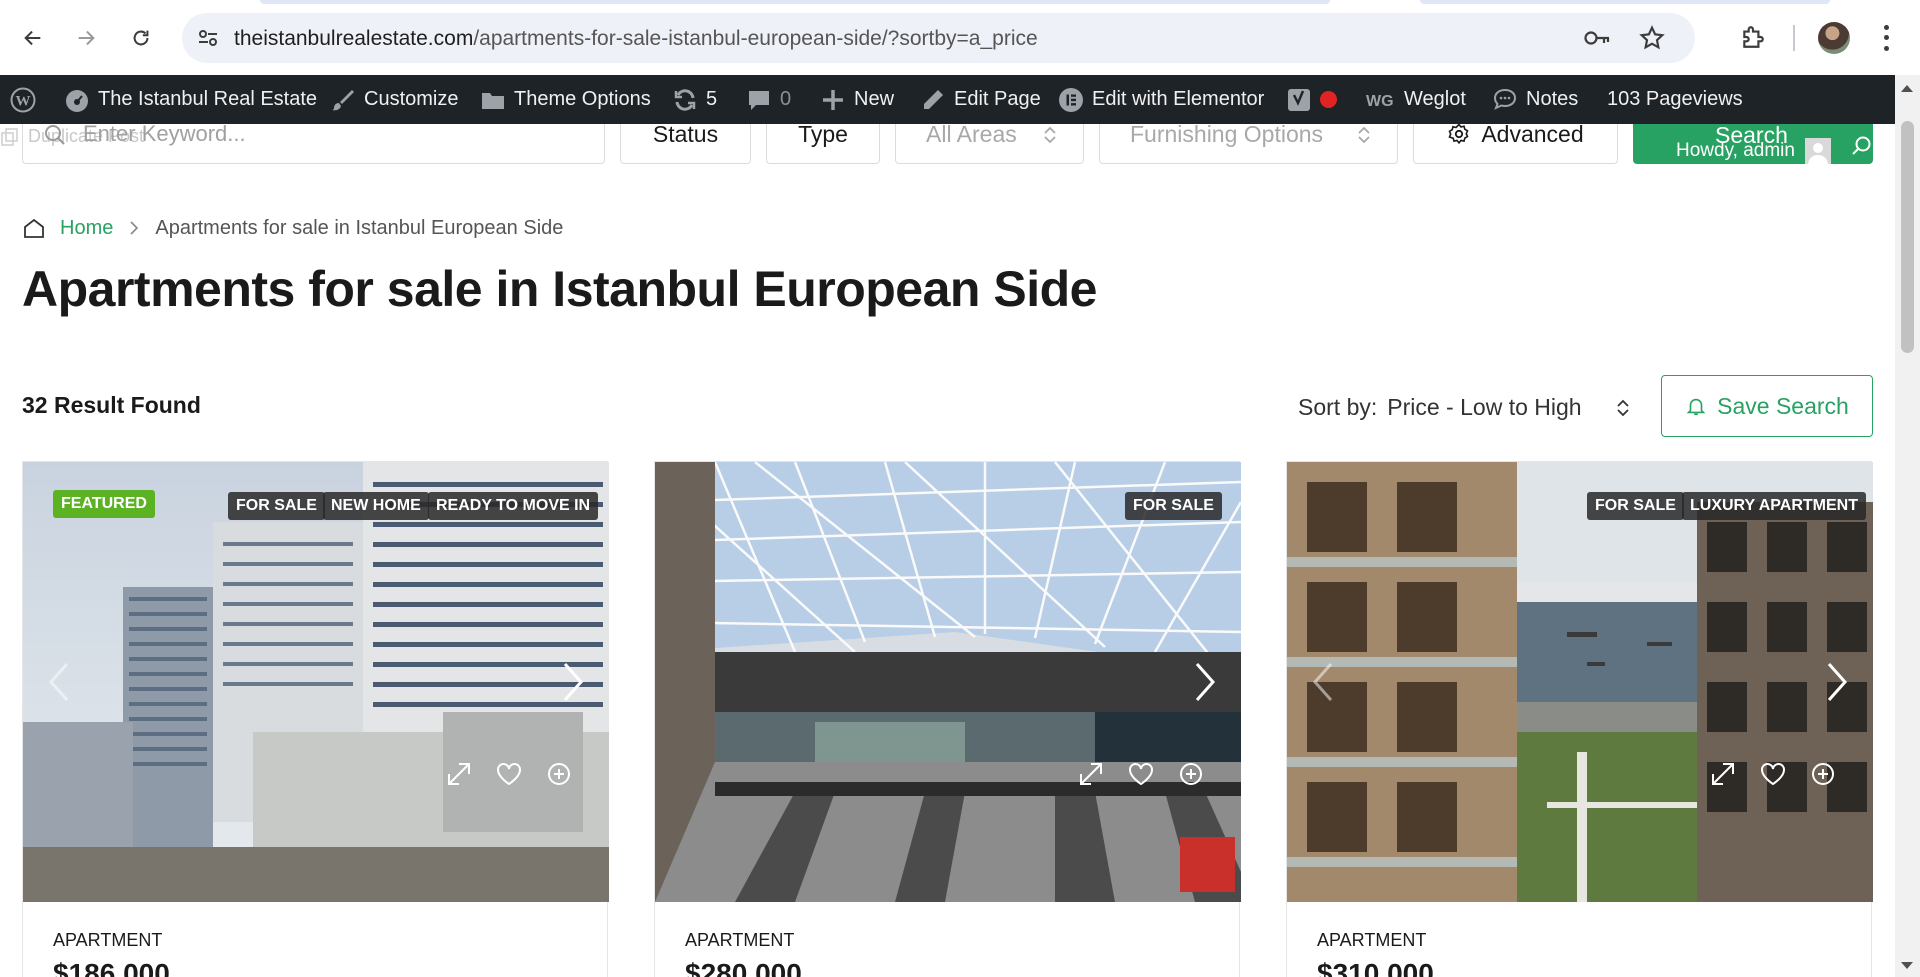 This screenshot has height=977, width=1920. Describe the element at coordinates (86, 38) in the screenshot. I see `forward-button` at that location.